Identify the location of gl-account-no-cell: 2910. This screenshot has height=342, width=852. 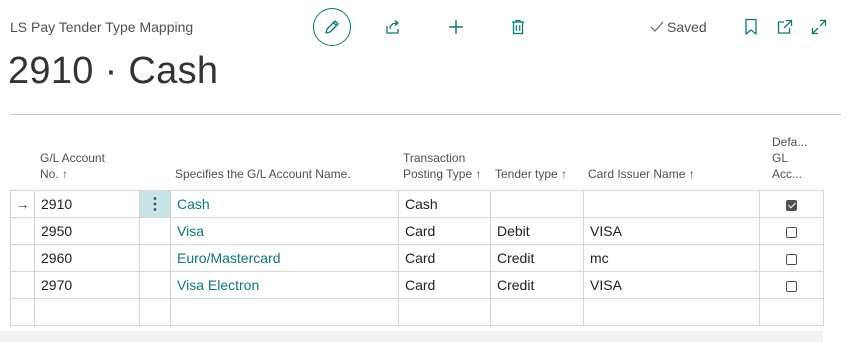
(87, 204).